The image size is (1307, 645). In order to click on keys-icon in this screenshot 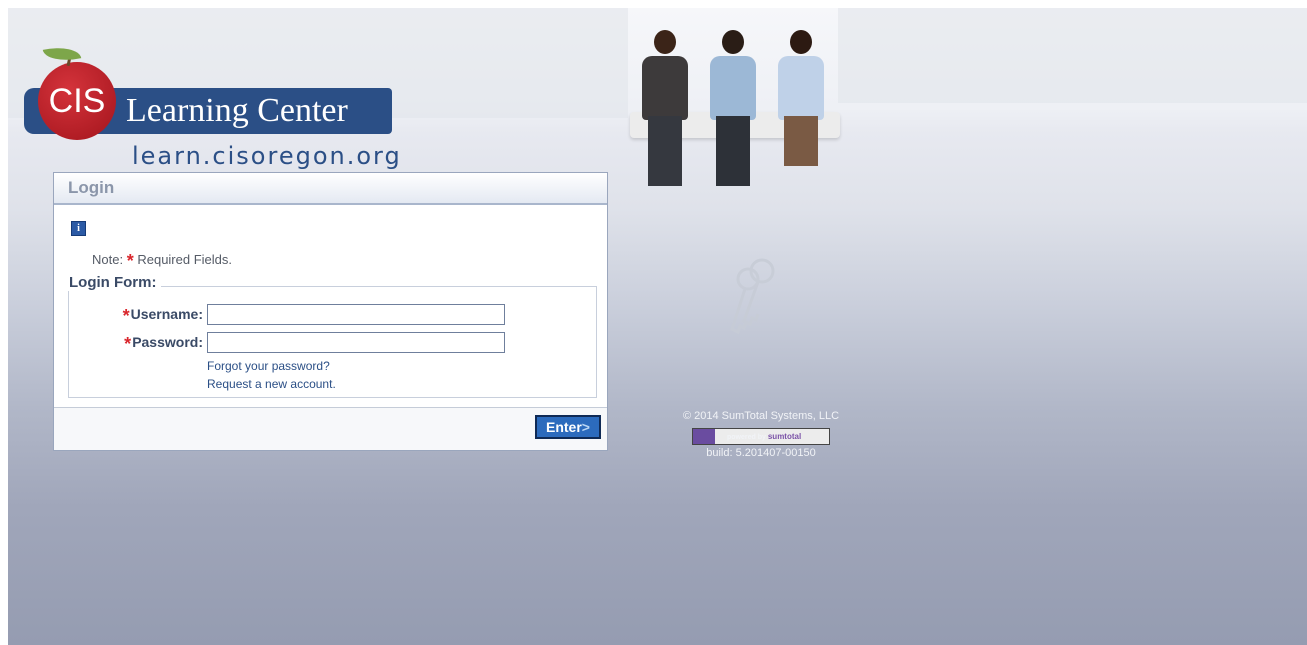, I will do `click(752, 296)`.